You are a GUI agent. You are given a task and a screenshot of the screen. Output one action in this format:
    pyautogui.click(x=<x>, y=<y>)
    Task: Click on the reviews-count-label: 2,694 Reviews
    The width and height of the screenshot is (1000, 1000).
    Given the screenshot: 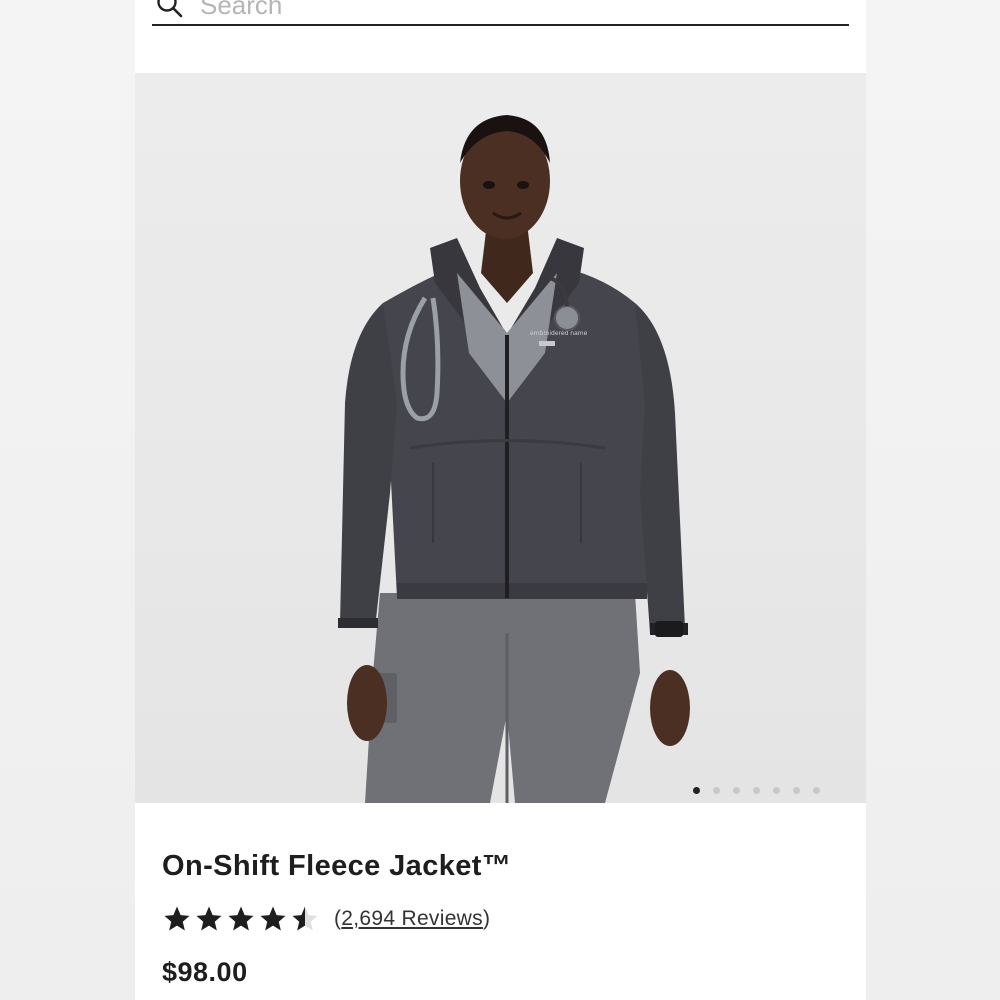 What is the action you would take?
    pyautogui.click(x=412, y=918)
    